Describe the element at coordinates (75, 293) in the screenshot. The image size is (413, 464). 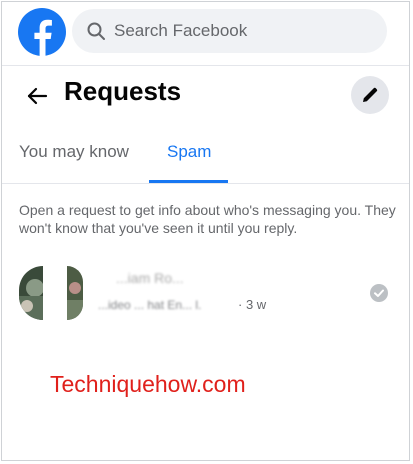
I see `avatar-right-part` at that location.